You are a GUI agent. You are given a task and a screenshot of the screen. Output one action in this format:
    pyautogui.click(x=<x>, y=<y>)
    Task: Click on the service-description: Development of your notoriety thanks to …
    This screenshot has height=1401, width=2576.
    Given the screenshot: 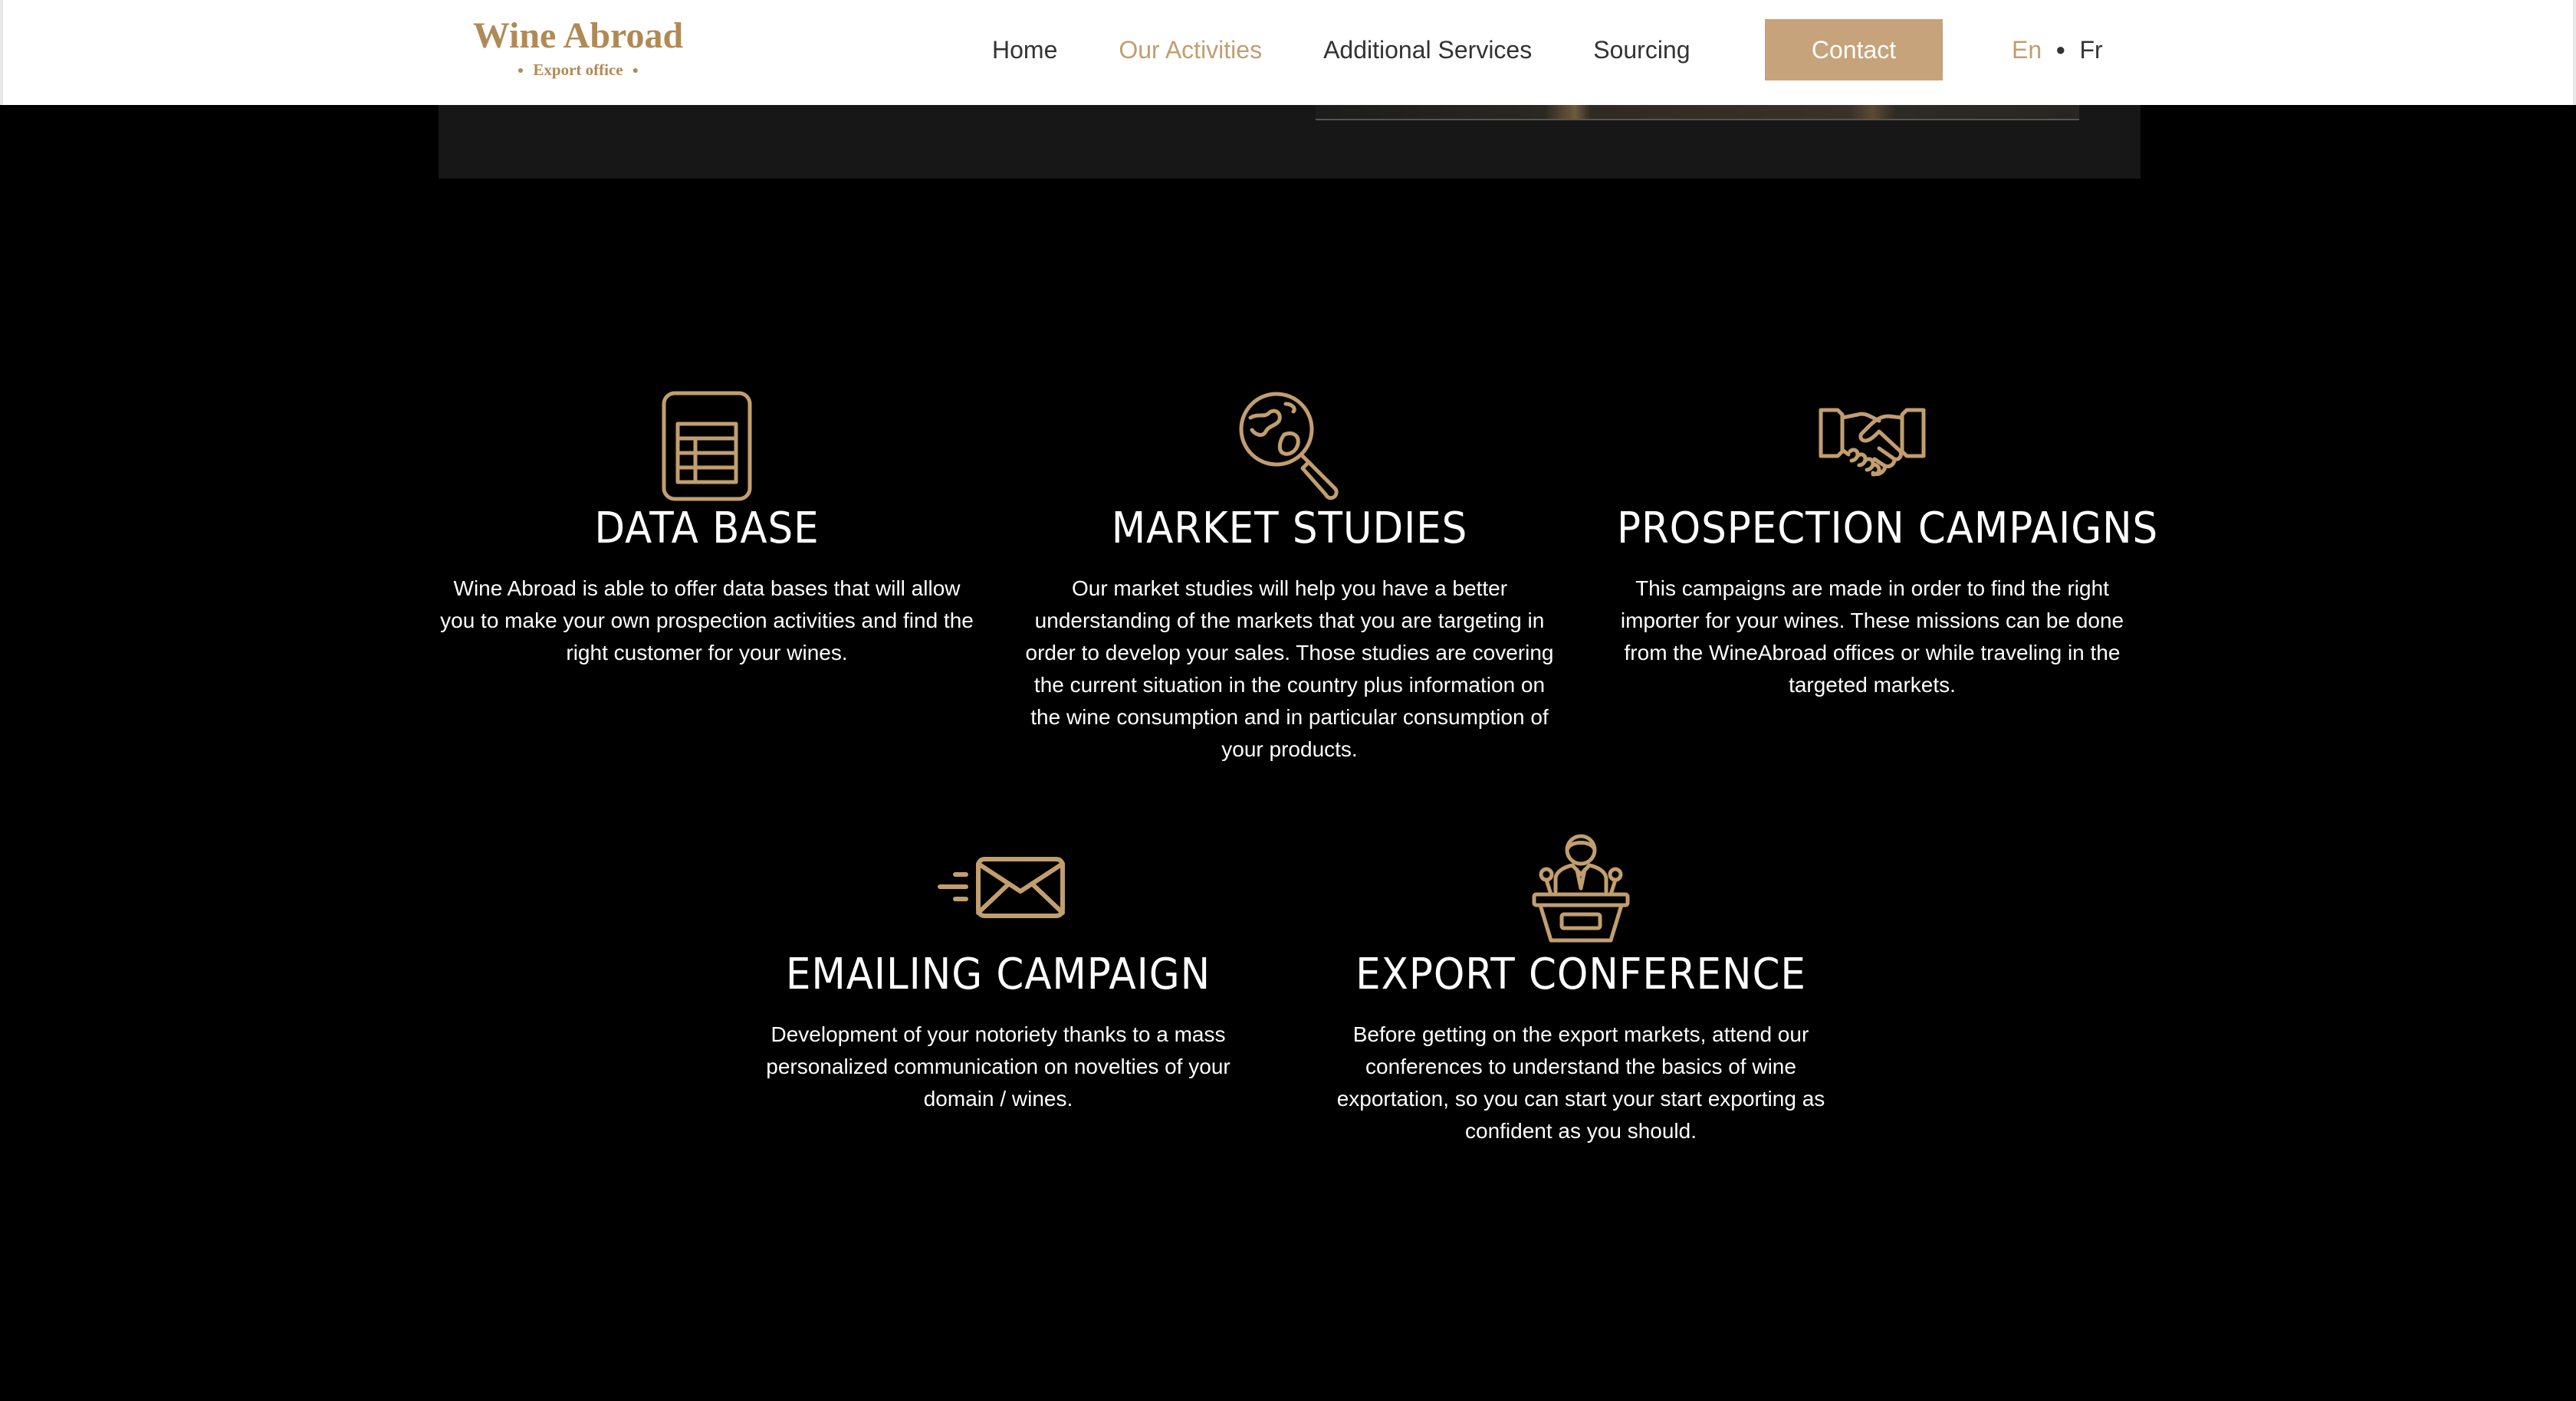 What is the action you would take?
    pyautogui.click(x=998, y=1066)
    